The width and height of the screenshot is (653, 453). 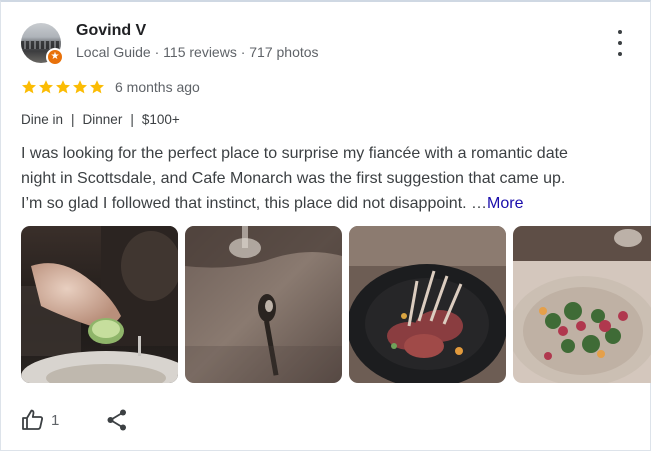 What do you see at coordinates (160, 119) in the screenshot?
I see `tag-price: $100+` at bounding box center [160, 119].